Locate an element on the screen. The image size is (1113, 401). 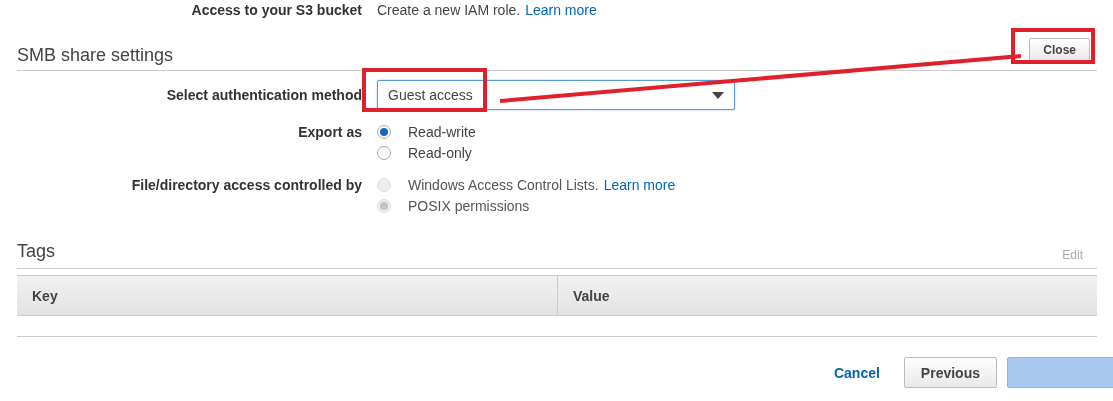
secondary-button: Previous is located at coordinates (950, 372).